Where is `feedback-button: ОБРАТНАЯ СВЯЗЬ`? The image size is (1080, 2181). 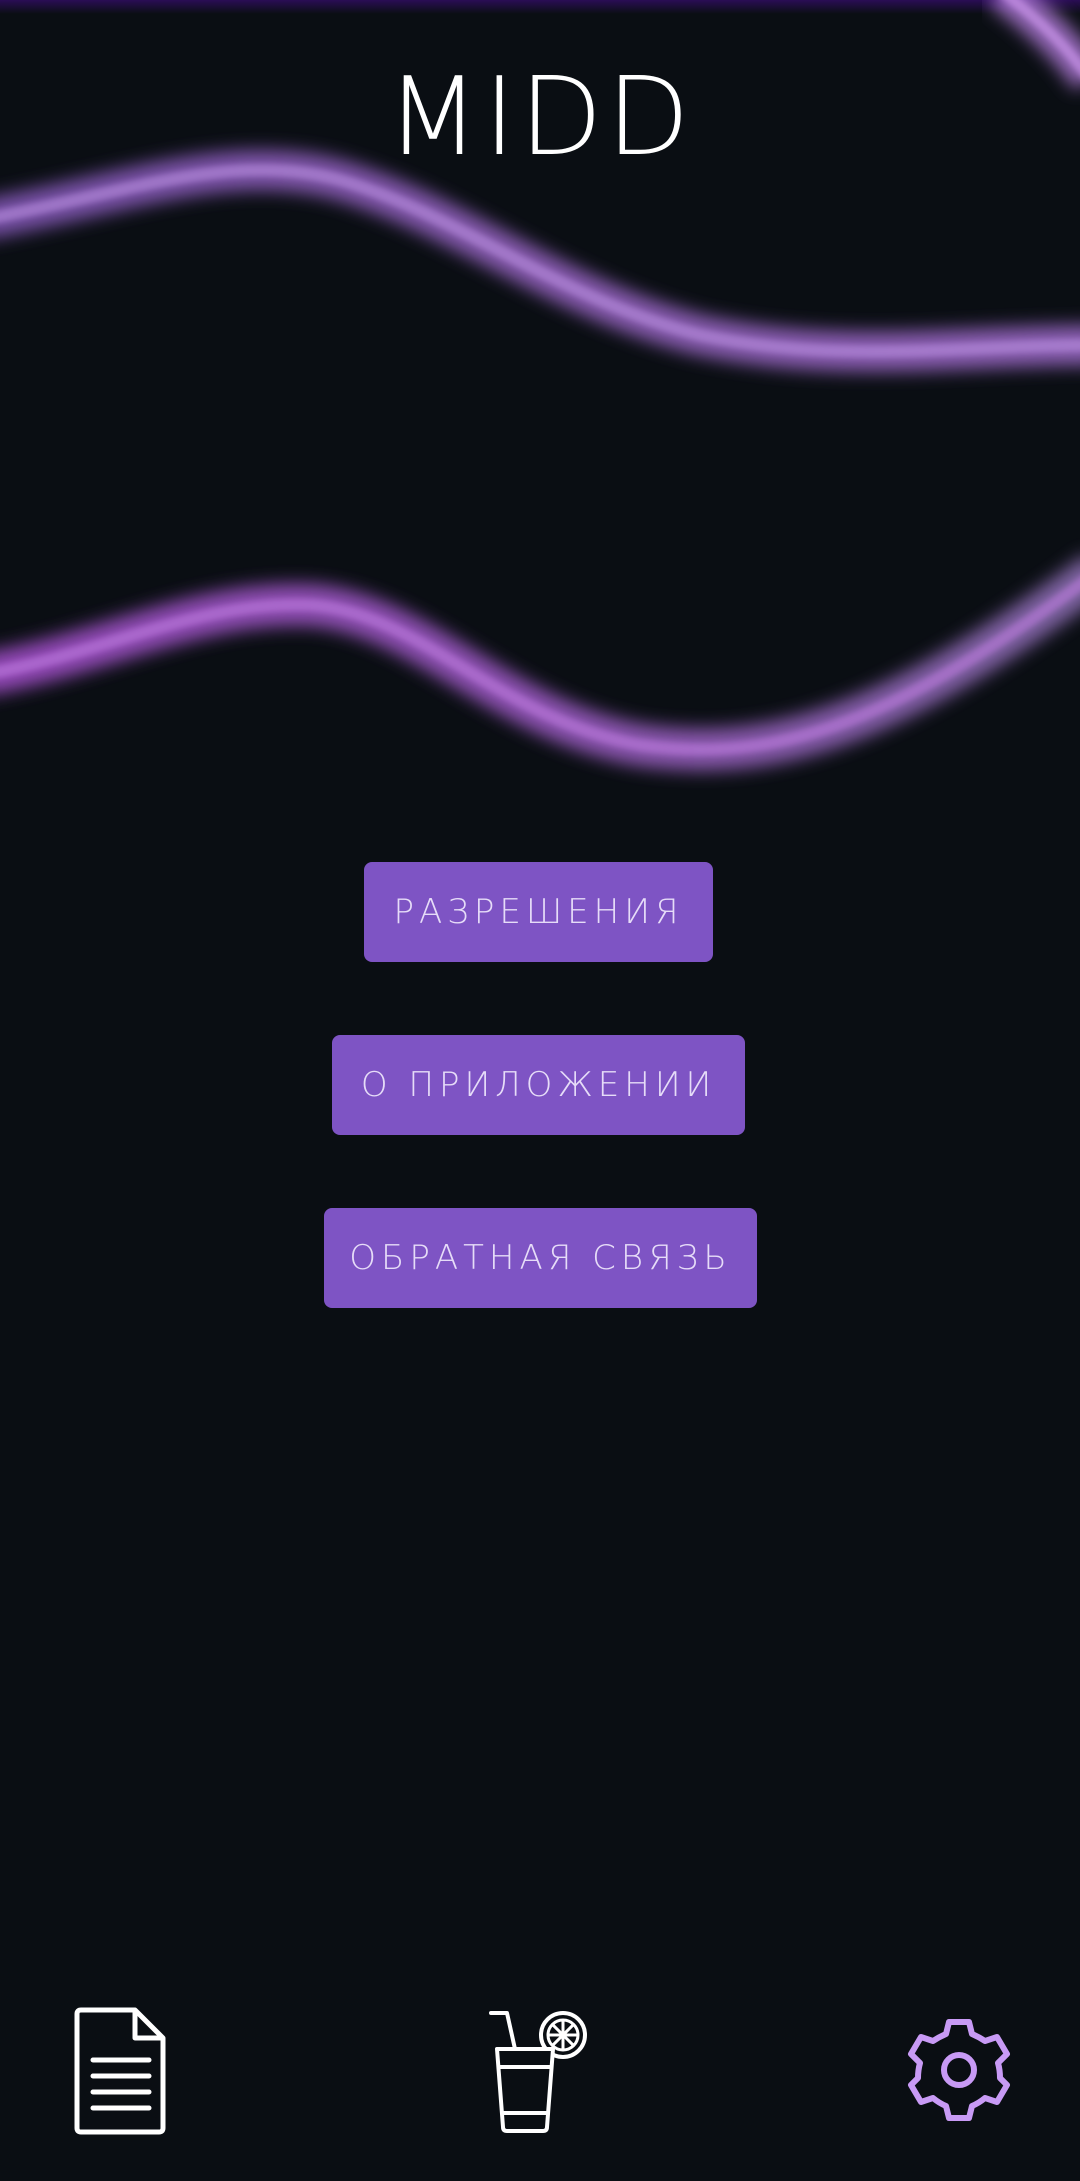 feedback-button: ОБРАТНАЯ СВЯЗЬ is located at coordinates (540, 1258).